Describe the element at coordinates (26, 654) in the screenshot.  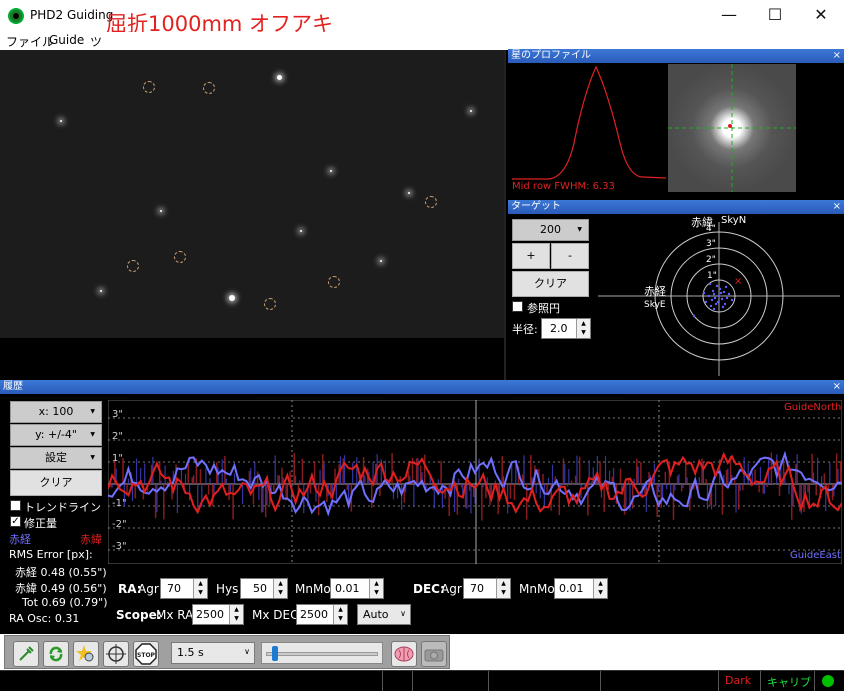
I see `connect-gear-button` at that location.